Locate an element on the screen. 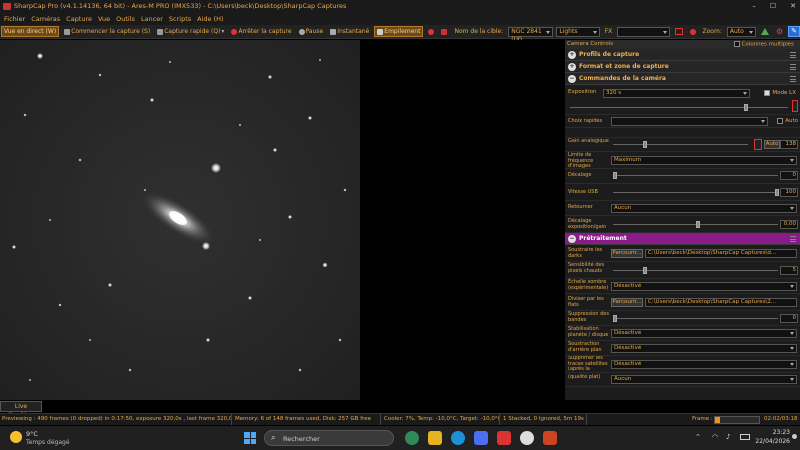 The width and height of the screenshot is (800, 450). live-stacking-tab: Live Stacking is located at coordinates (21, 410).